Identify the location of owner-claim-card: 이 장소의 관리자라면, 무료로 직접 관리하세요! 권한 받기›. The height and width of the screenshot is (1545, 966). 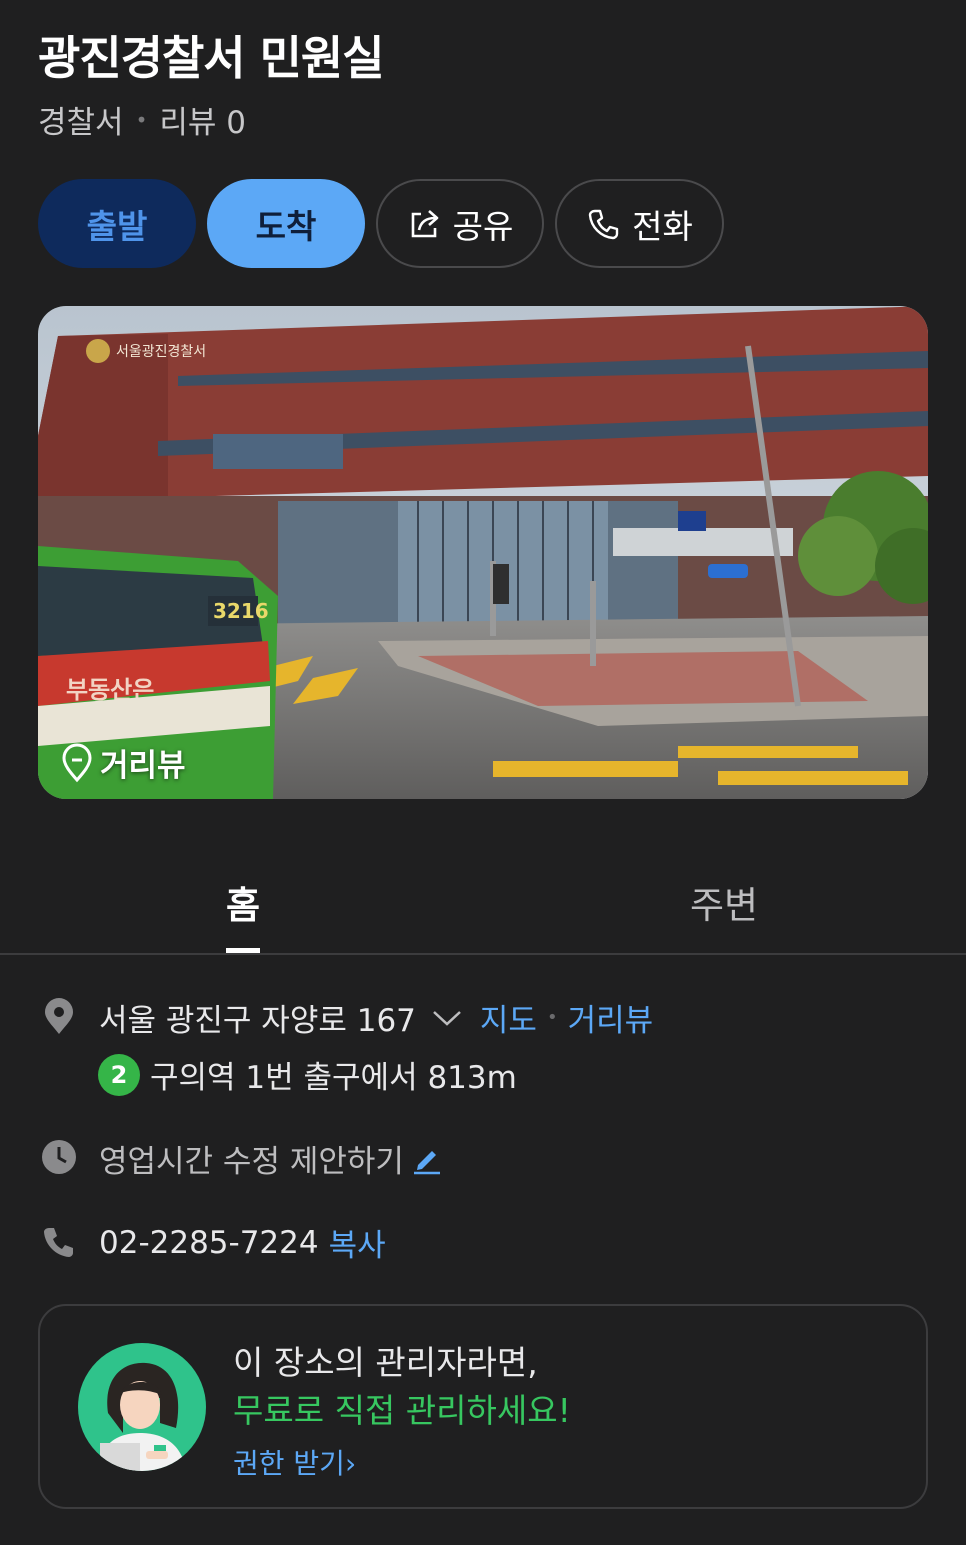
(483, 1406).